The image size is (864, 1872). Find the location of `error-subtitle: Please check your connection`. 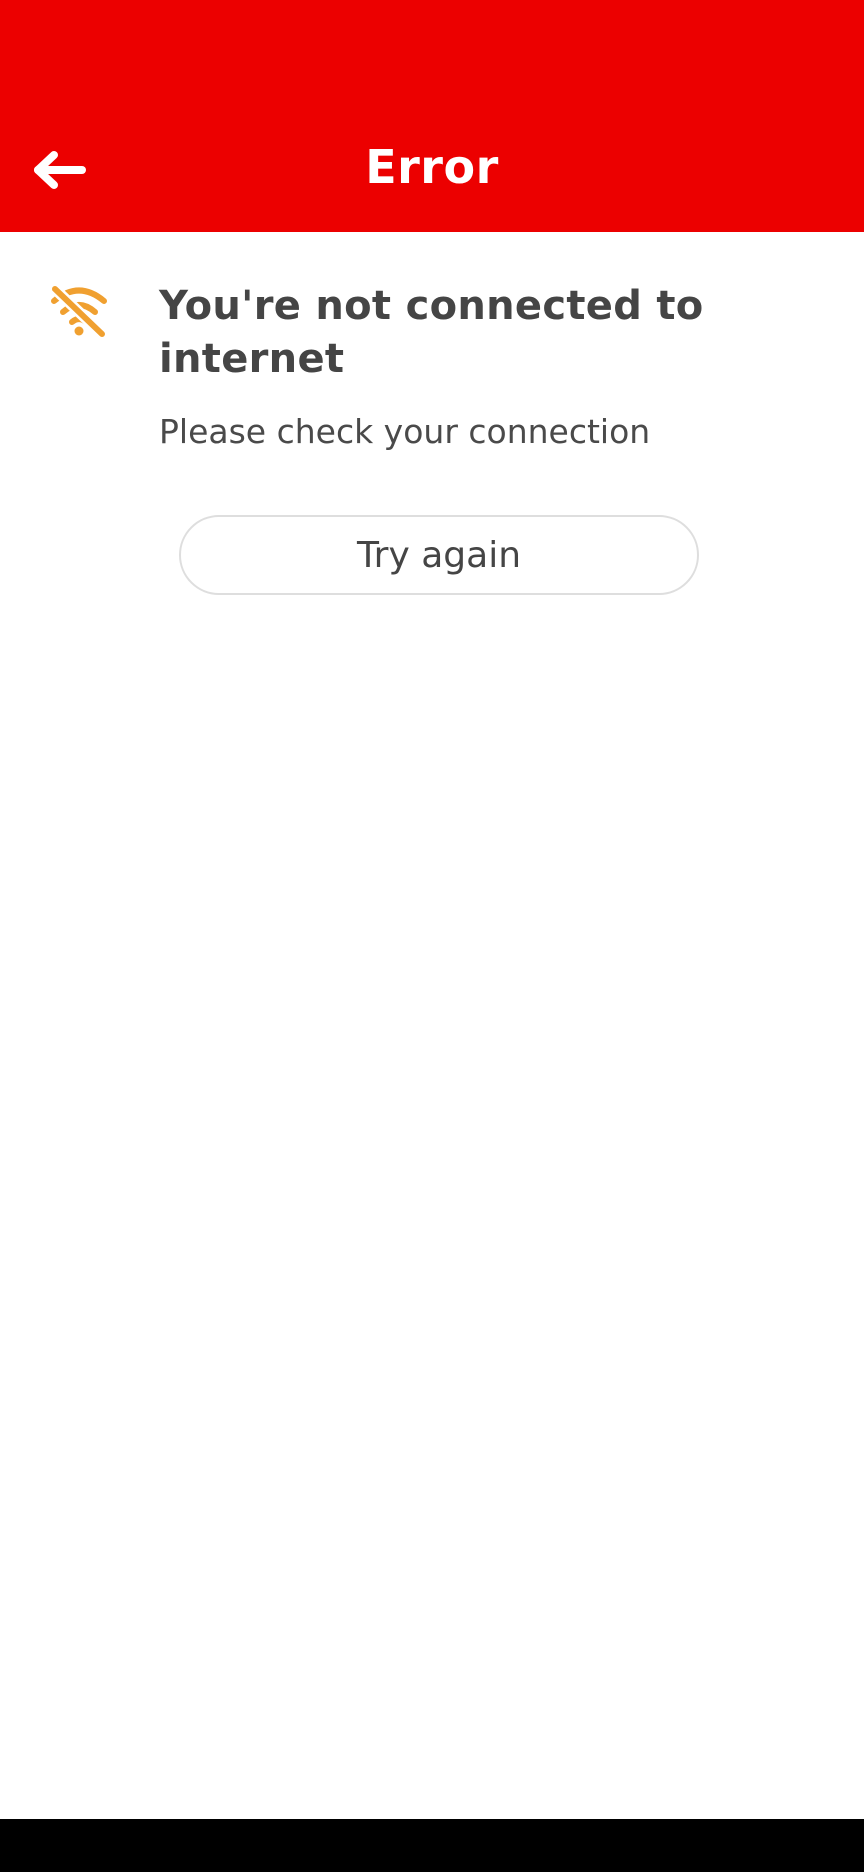

error-subtitle: Please check your connection is located at coordinates (405, 431).